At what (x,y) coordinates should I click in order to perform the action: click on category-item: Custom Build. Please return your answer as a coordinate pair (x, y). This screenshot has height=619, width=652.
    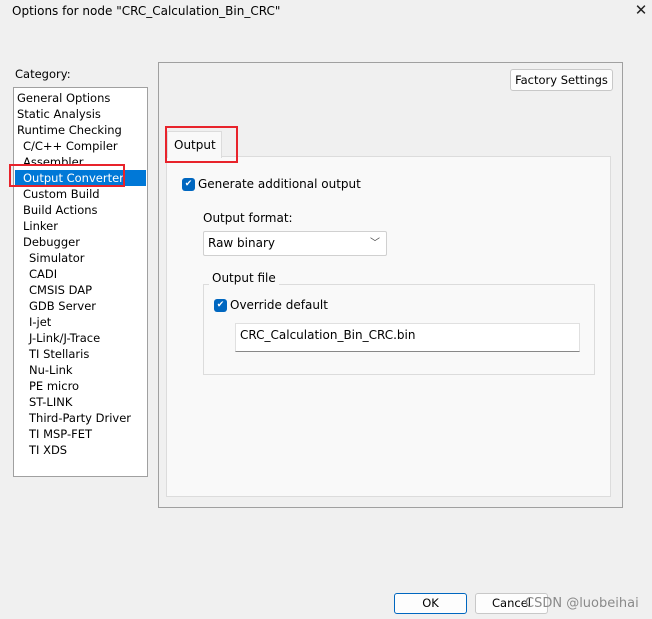
    Looking at the image, I should click on (80, 194).